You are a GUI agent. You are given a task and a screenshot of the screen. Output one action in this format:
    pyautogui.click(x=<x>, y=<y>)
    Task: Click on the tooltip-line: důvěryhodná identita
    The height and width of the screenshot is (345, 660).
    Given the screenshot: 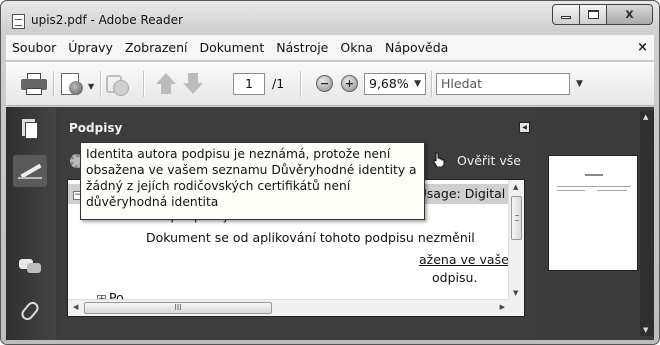 What is the action you would take?
    pyautogui.click(x=152, y=202)
    